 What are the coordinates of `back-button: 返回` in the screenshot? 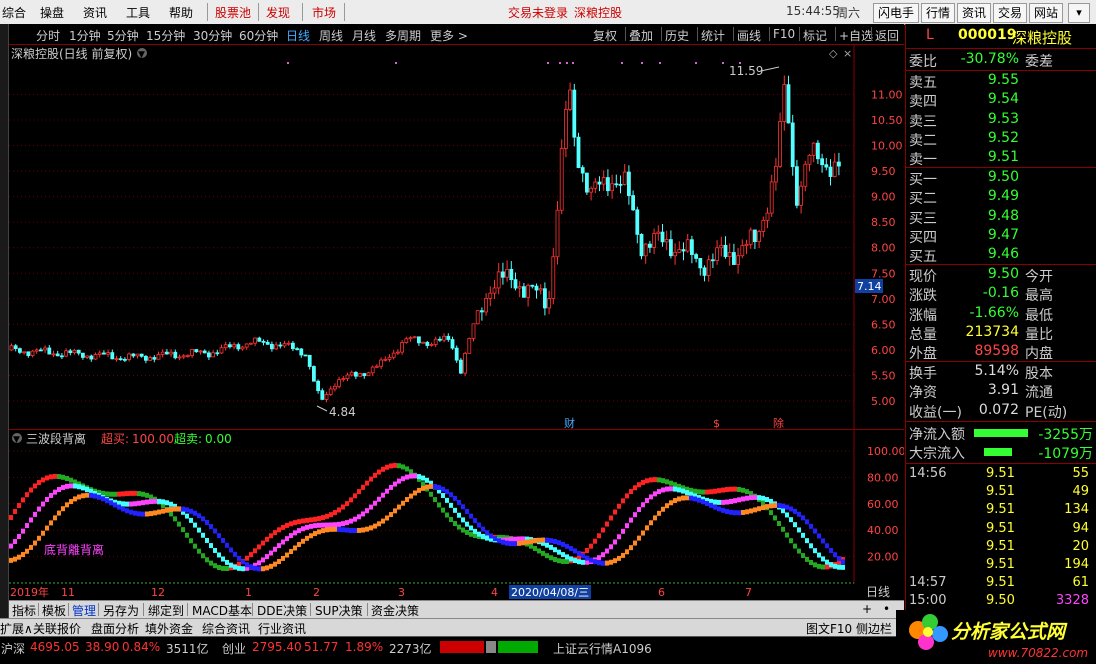 It's located at (887, 35).